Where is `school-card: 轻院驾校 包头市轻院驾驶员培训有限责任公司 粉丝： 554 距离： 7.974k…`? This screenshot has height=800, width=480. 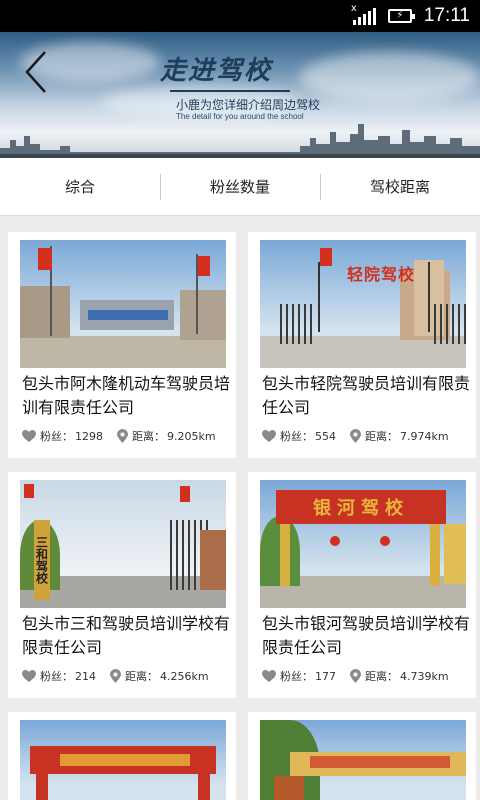 school-card: 轻院驾校 包头市轻院驾驶员培训有限责任公司 粉丝： 554 距离： 7.974k… is located at coordinates (362, 345).